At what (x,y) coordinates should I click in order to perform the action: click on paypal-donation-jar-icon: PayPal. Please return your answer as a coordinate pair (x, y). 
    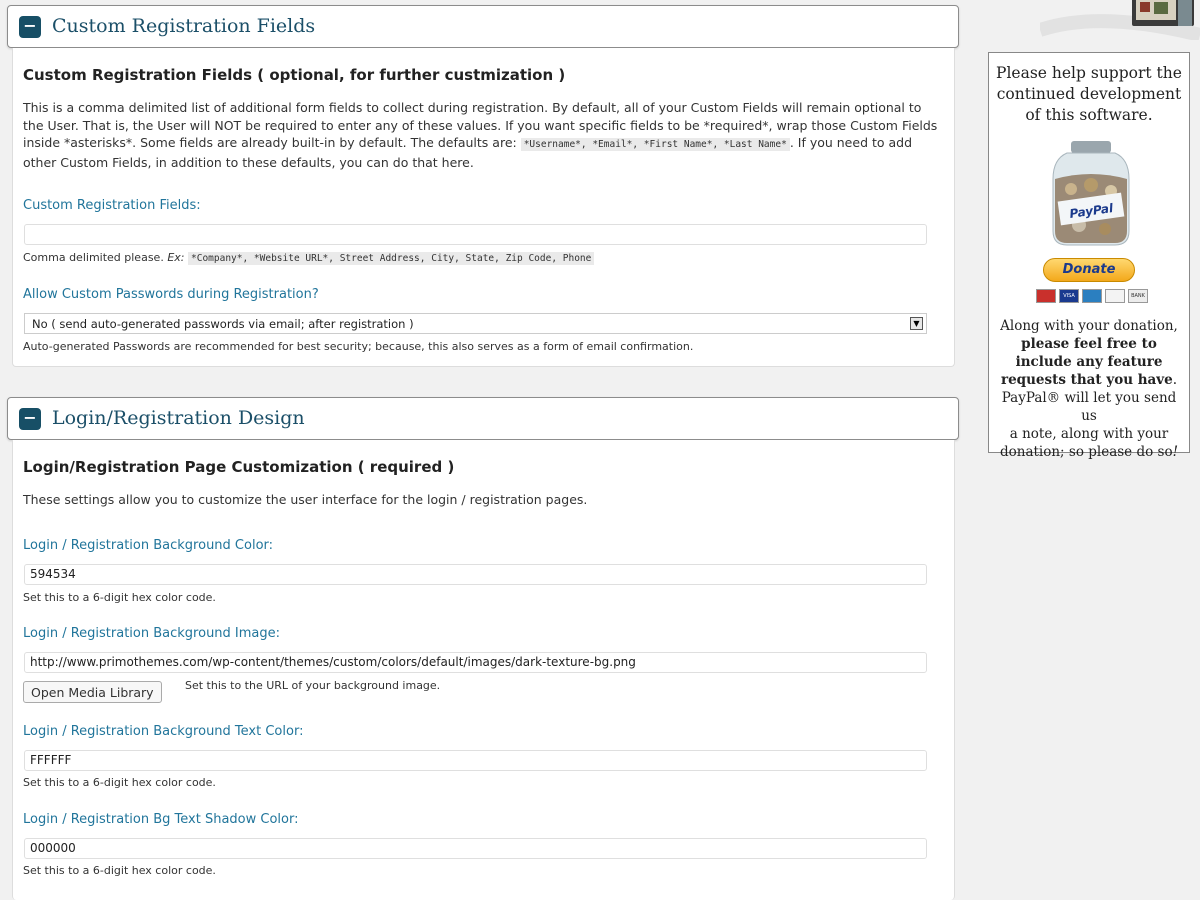
    Looking at the image, I should click on (1091, 193).